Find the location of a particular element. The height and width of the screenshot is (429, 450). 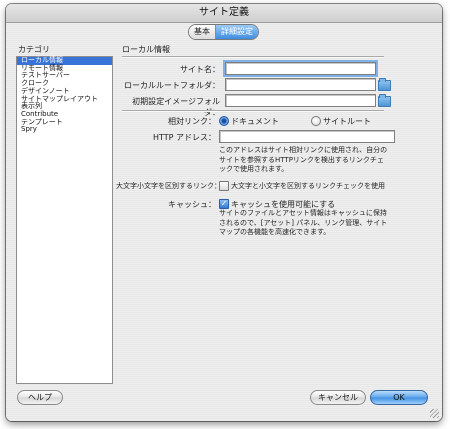

cache-label: キャッシュ： is located at coordinates (192, 204).